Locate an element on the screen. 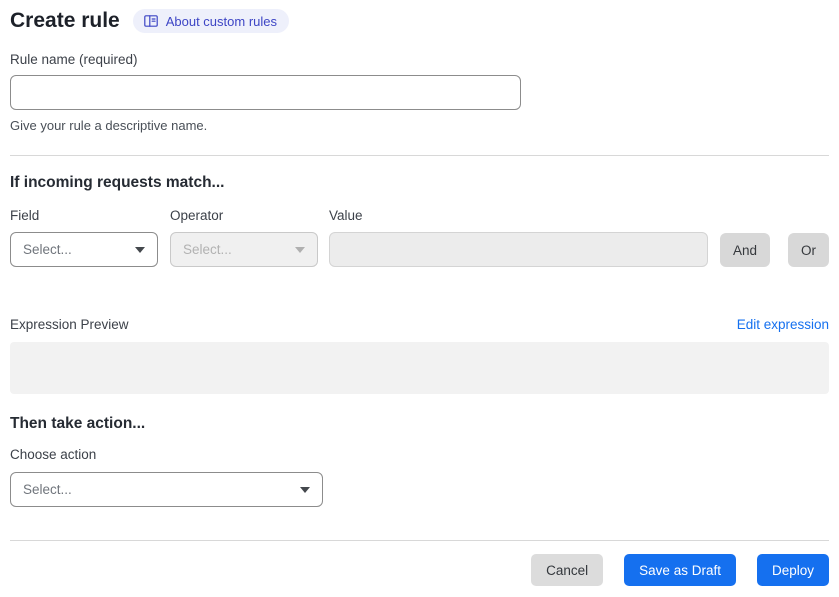  cancel-button: Cancel is located at coordinates (567, 570).